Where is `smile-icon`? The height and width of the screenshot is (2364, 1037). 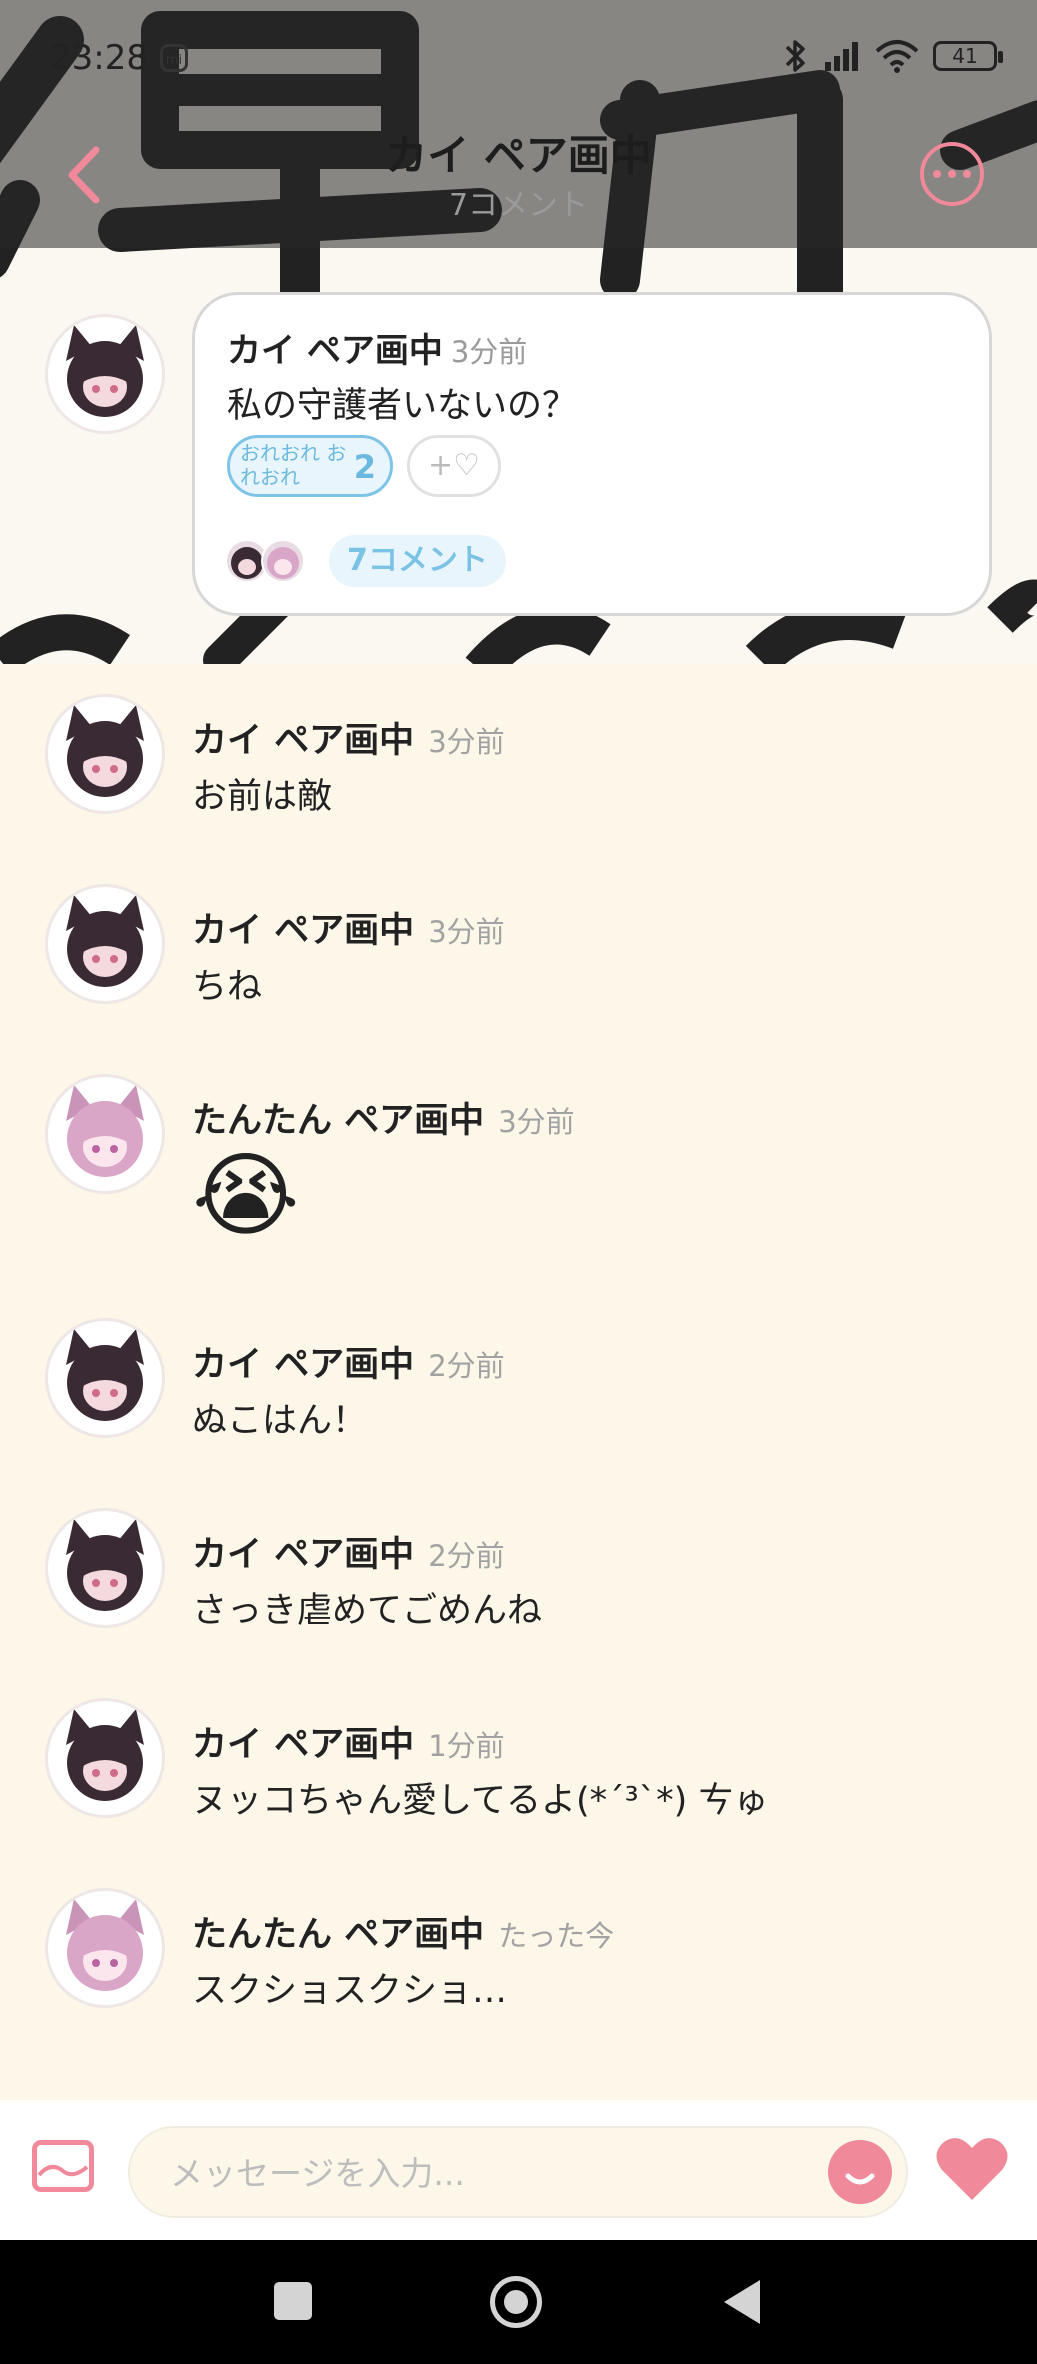 smile-icon is located at coordinates (860, 2172).